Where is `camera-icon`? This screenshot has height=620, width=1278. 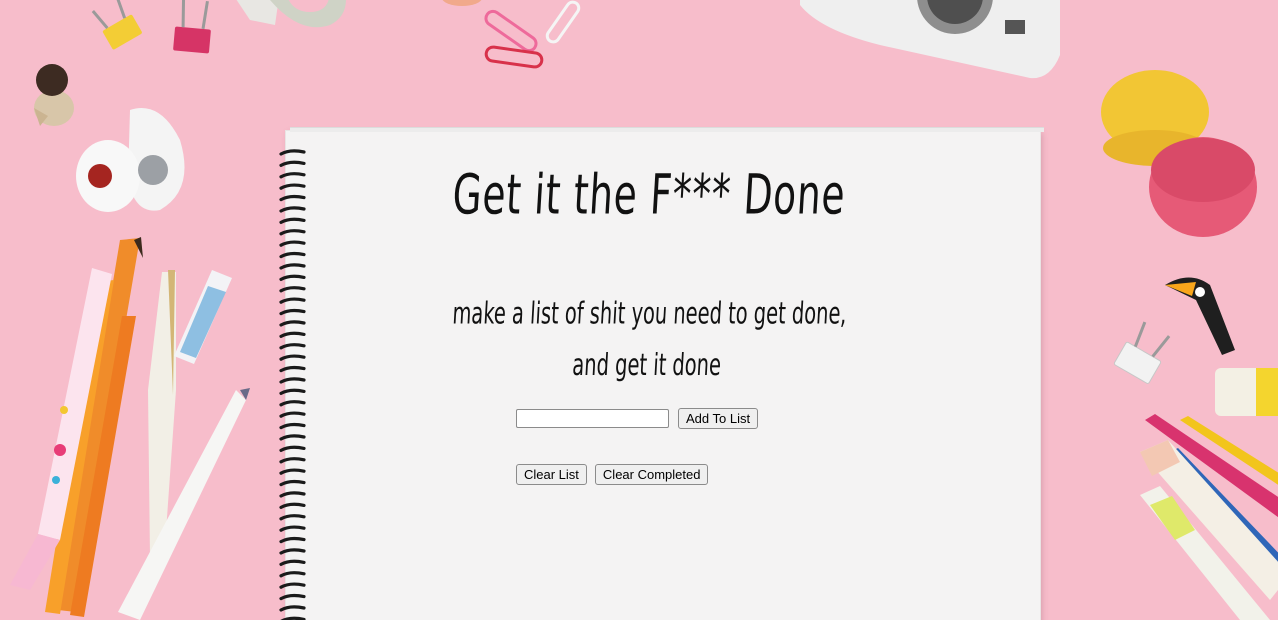
camera-icon is located at coordinates (930, 39).